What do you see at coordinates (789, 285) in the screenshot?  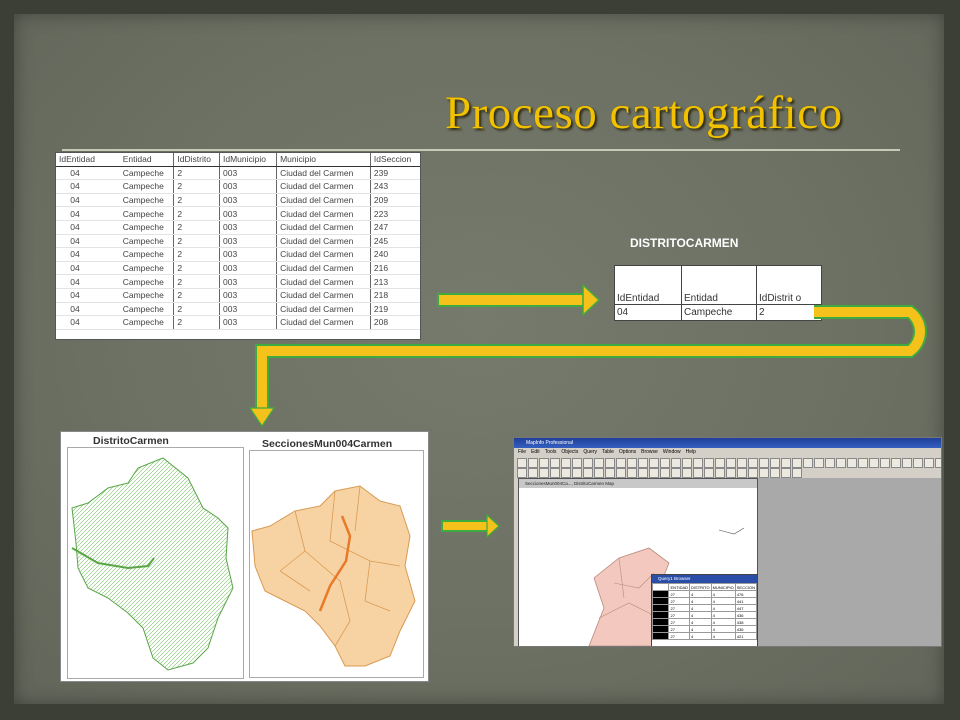 I see `distrito-column-header: IdDistrit o` at bounding box center [789, 285].